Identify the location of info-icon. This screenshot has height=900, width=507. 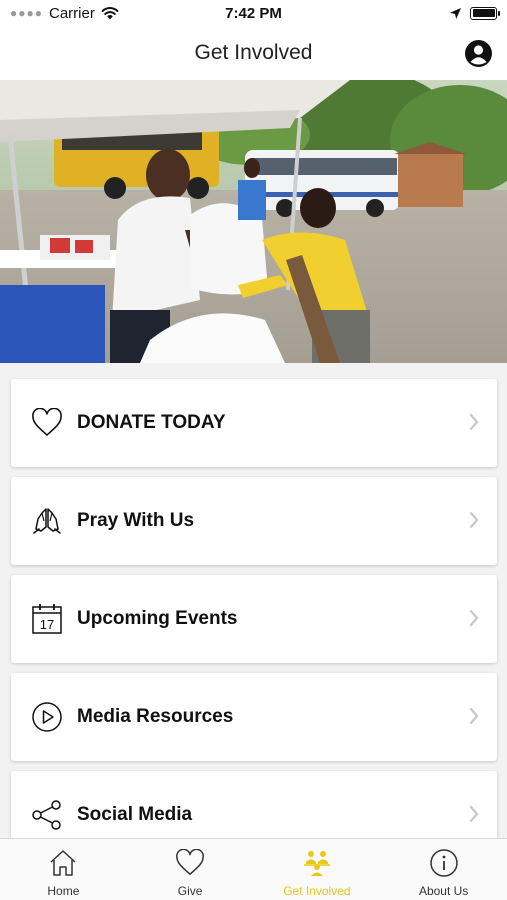
(444, 863).